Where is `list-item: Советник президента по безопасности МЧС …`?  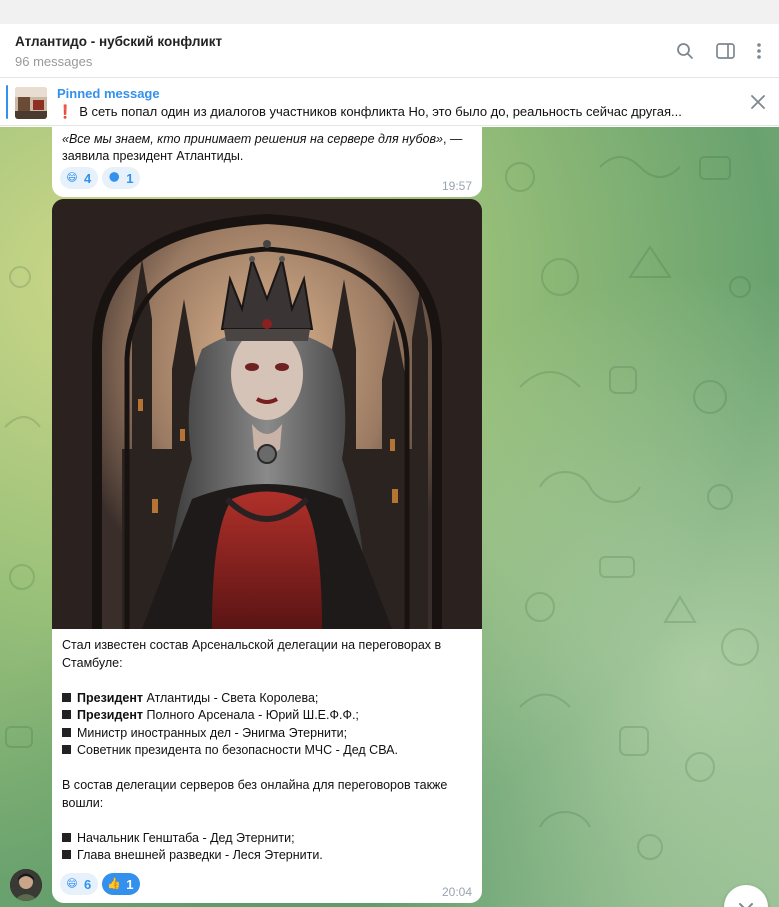 list-item: Советник президента по безопасности МЧС … is located at coordinates (268, 751).